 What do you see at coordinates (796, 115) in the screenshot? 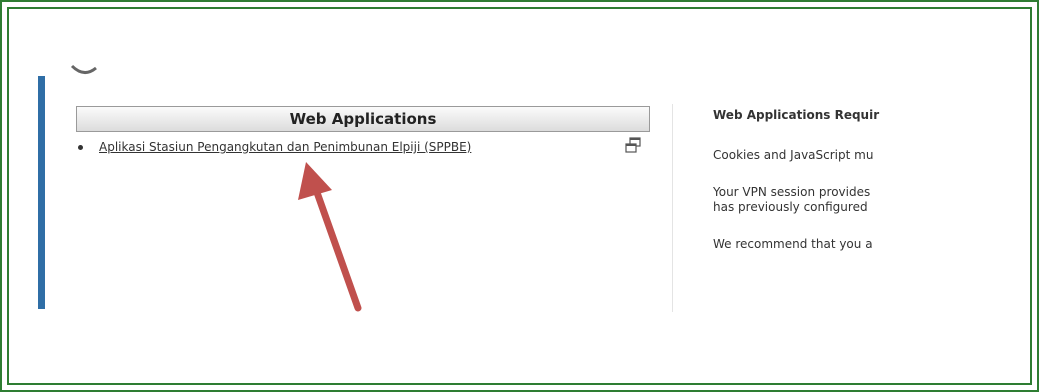
I see `requirements-title: Web Applications Requir` at bounding box center [796, 115].